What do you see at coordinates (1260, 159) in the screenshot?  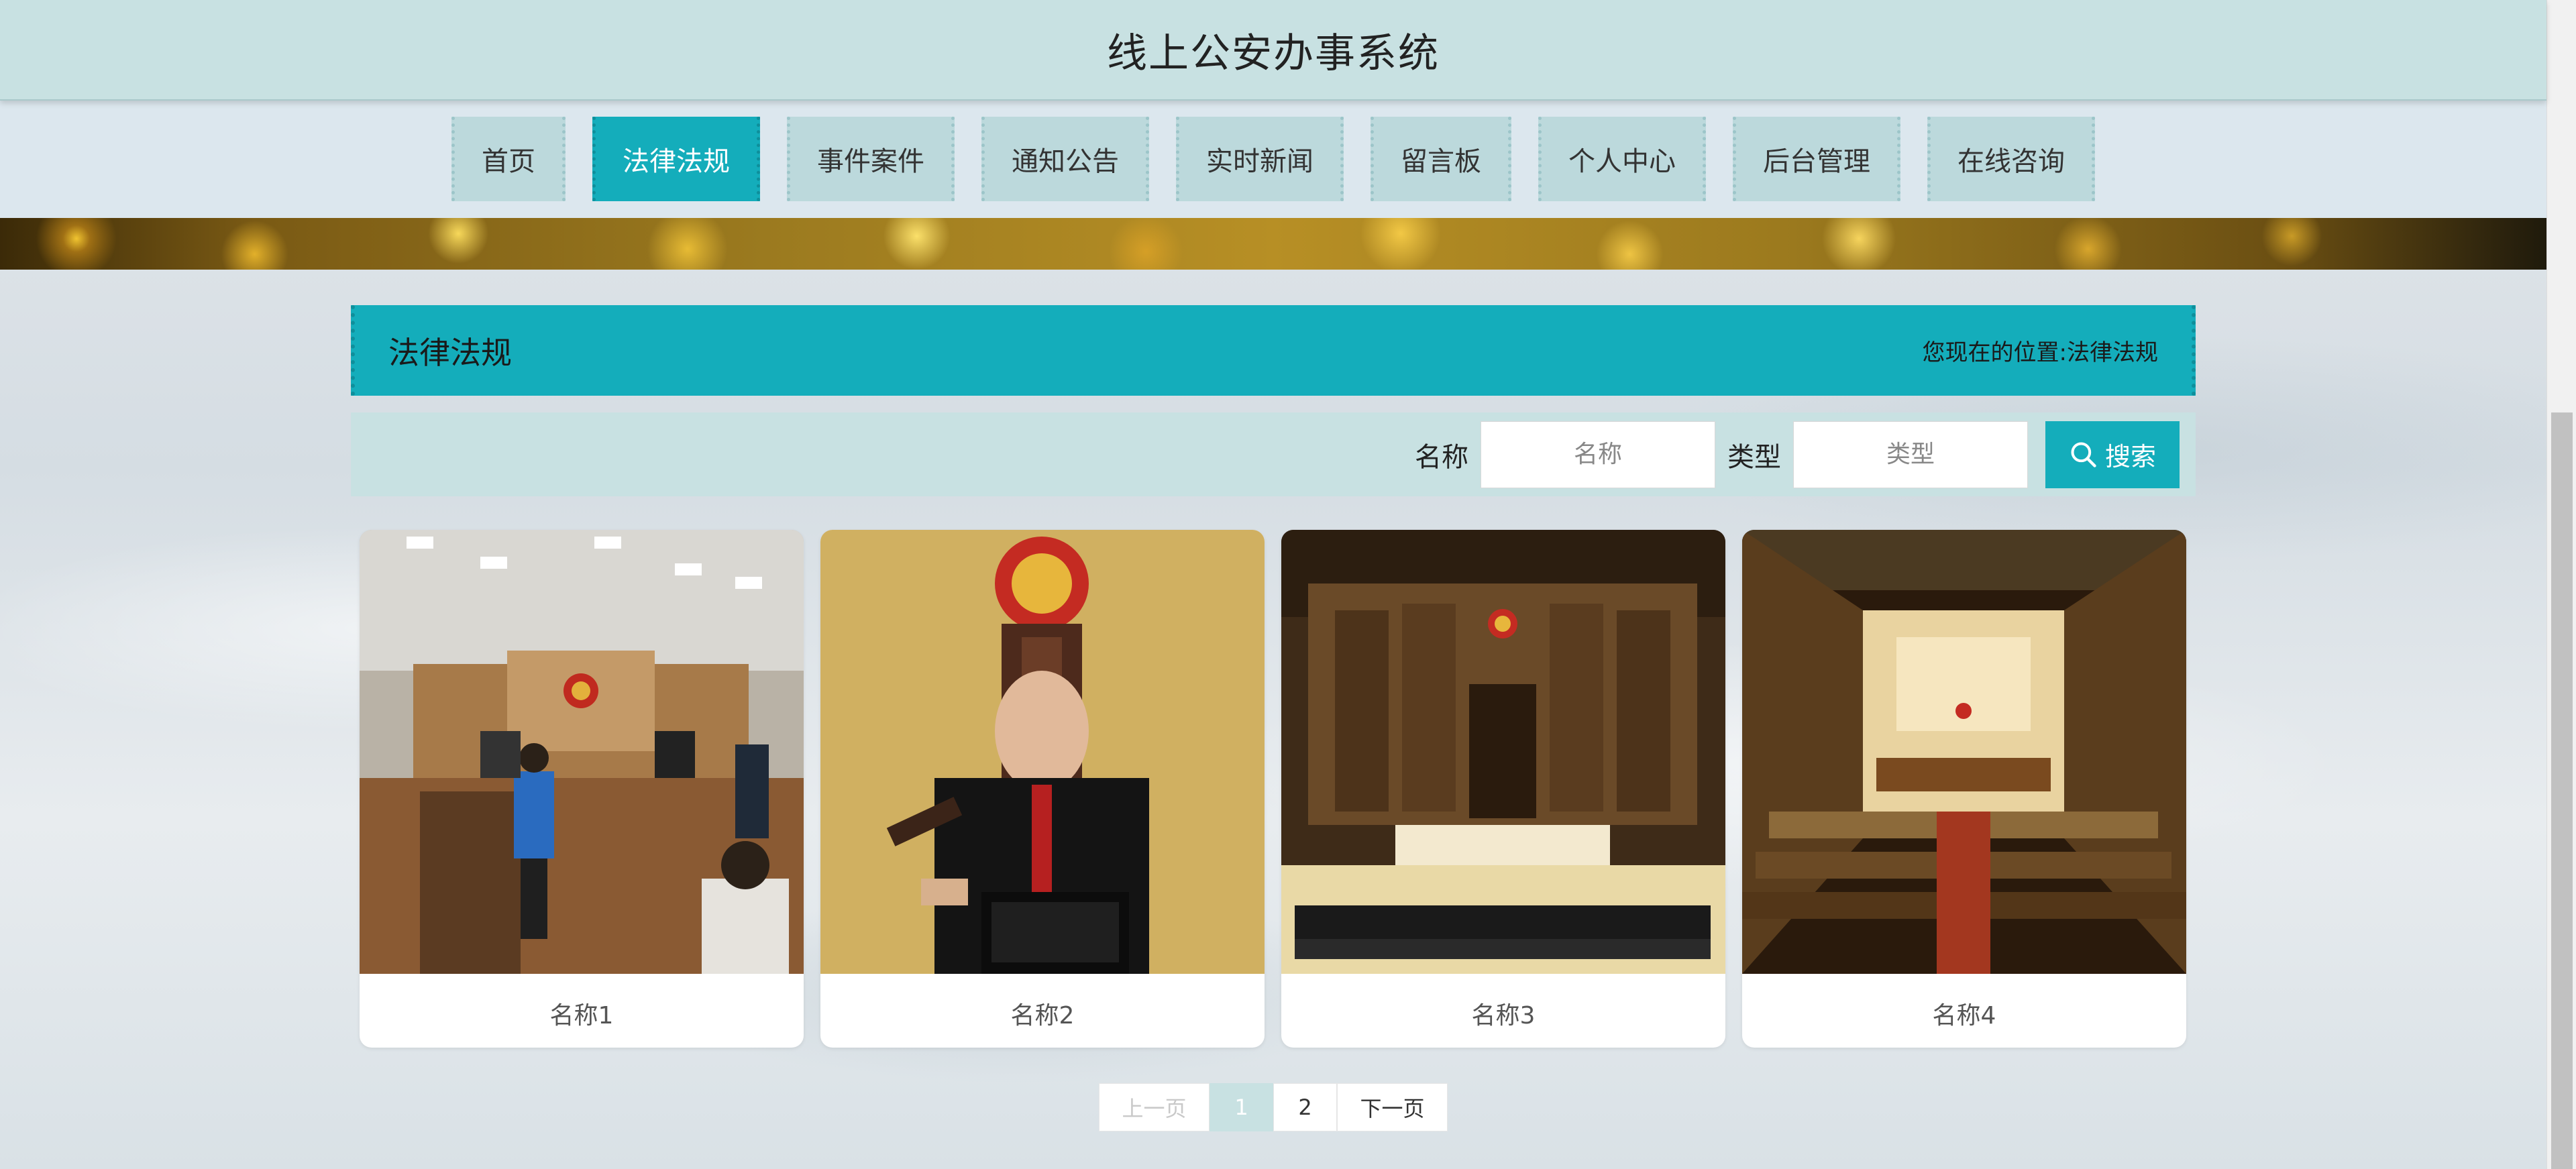 I see `nav-item-news: 实时新闻` at bounding box center [1260, 159].